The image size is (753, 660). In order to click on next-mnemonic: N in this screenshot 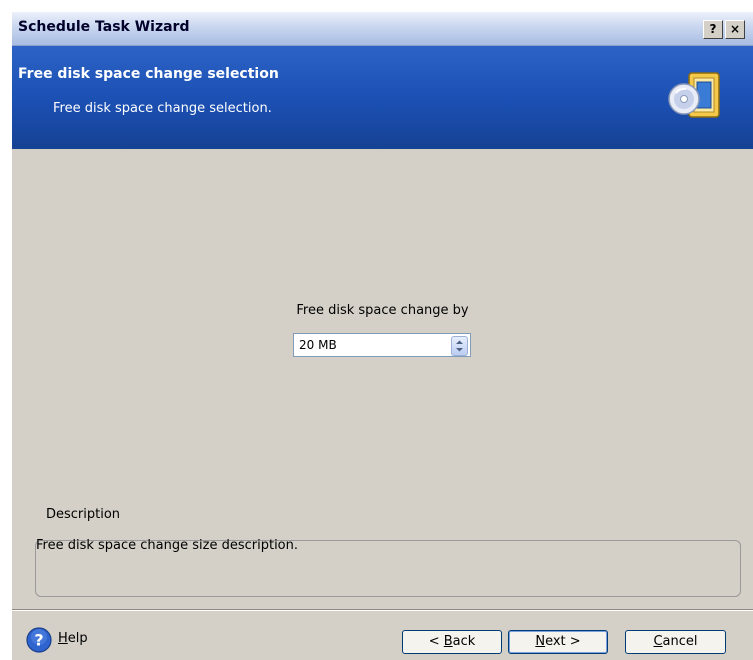, I will do `click(540, 641)`.